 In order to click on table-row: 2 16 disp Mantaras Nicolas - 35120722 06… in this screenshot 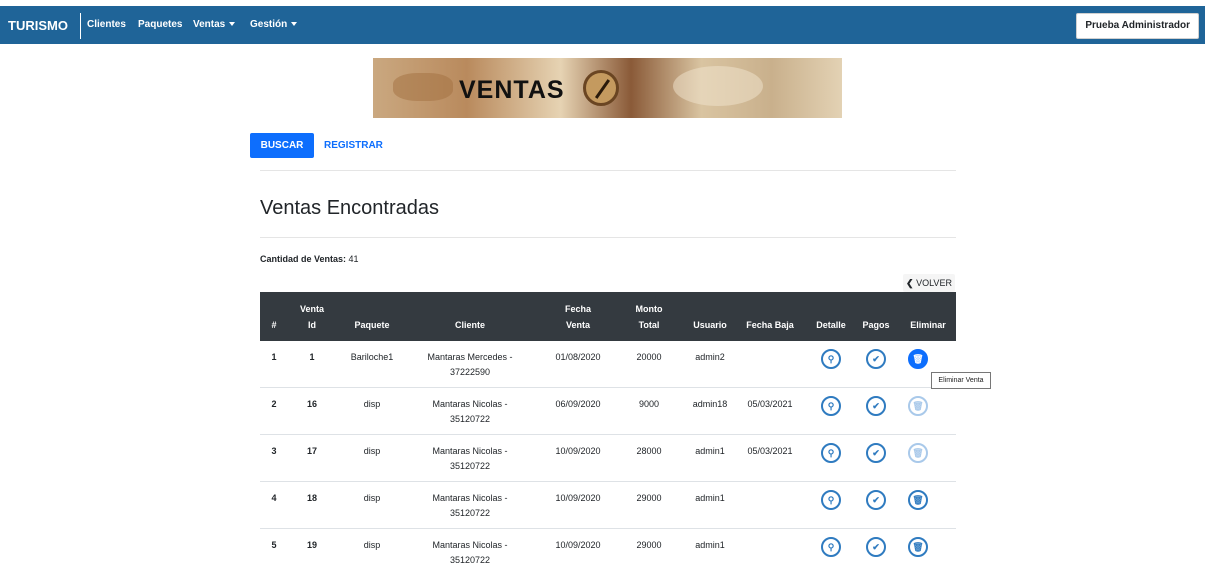, I will do `click(608, 411)`.